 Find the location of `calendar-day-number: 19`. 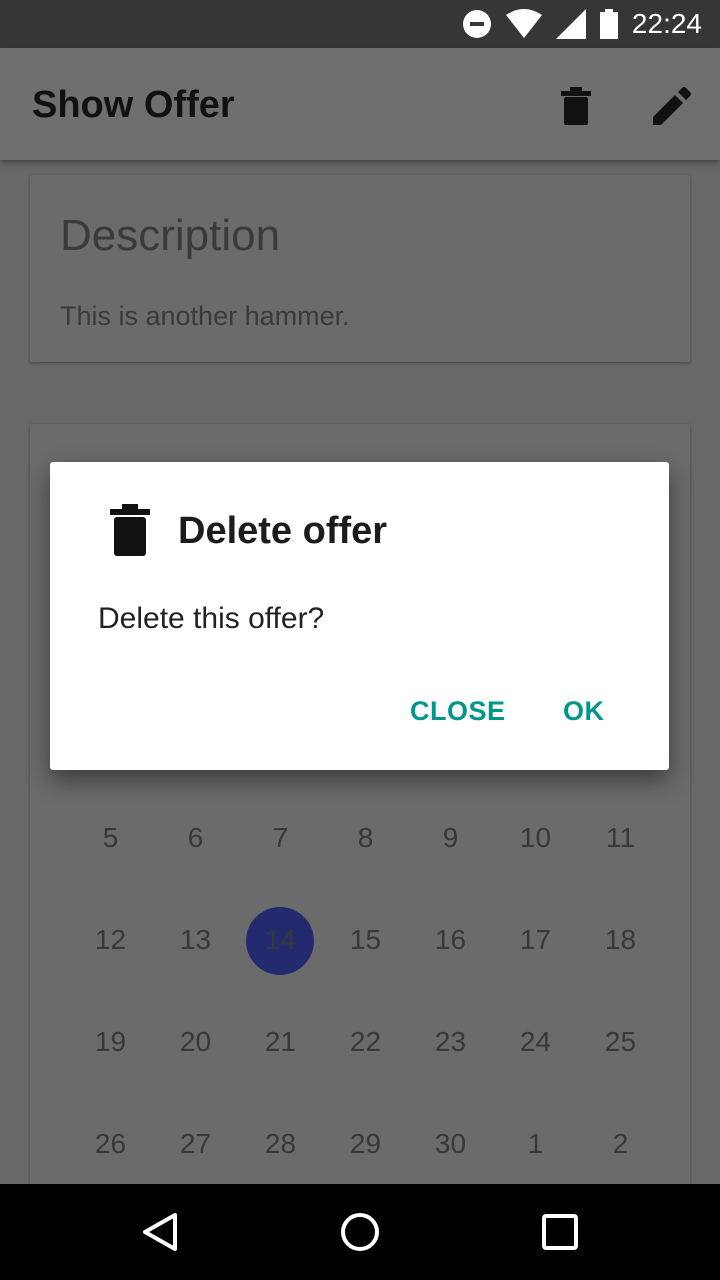

calendar-day-number: 19 is located at coordinates (110, 1041).